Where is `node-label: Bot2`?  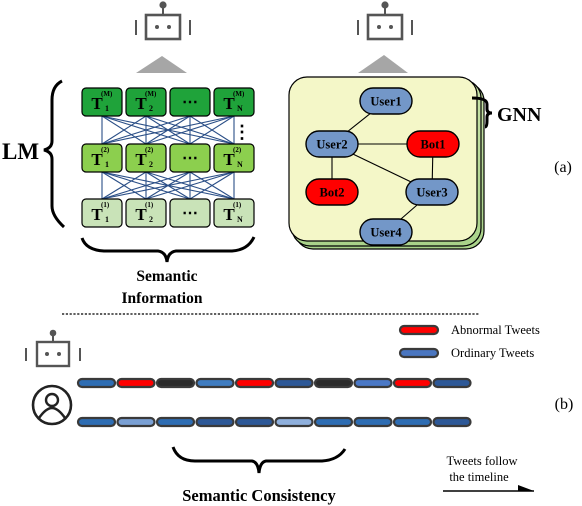
node-label: Bot2 is located at coordinates (332, 193).